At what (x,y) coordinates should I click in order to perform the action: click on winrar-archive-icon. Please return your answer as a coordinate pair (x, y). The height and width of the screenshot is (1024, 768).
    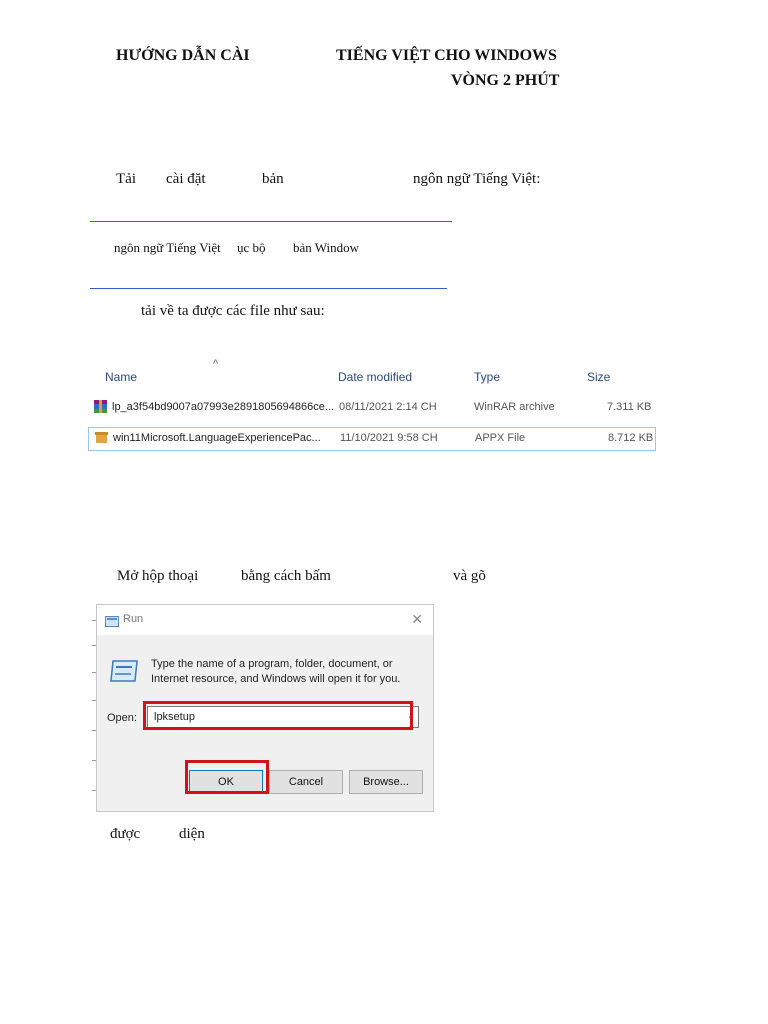
    Looking at the image, I should click on (100, 408).